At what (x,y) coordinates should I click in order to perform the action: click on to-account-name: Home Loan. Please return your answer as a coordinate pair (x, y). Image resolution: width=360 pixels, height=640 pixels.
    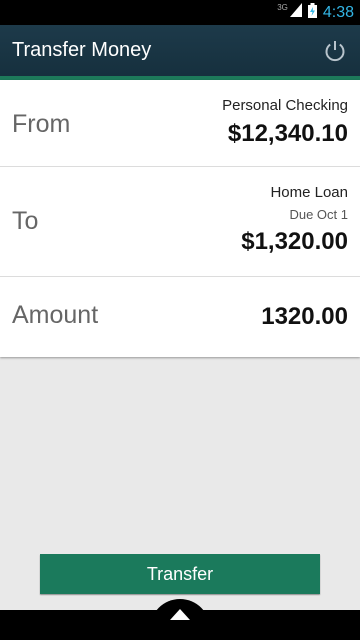
    Looking at the image, I should click on (309, 192).